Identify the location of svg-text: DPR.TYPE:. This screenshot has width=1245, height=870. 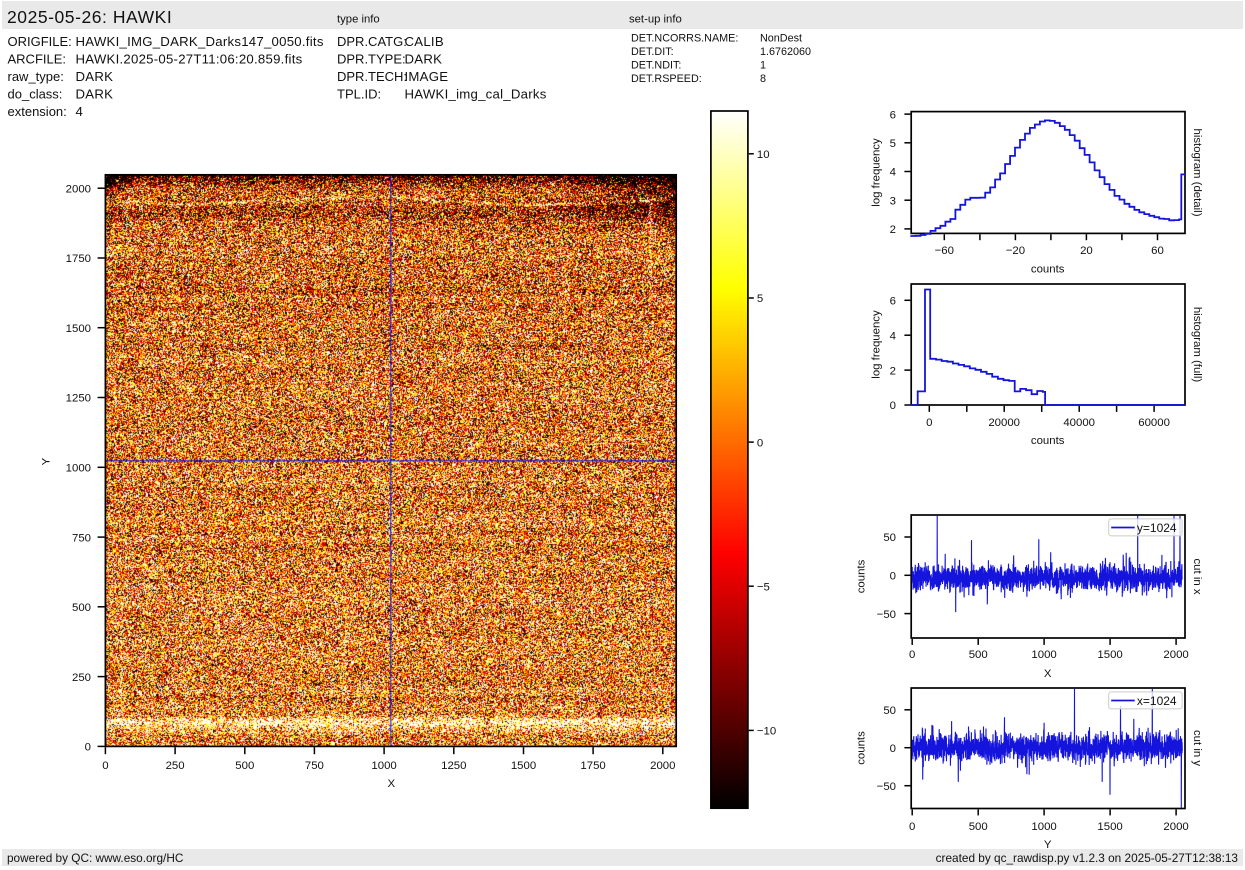
(371, 59).